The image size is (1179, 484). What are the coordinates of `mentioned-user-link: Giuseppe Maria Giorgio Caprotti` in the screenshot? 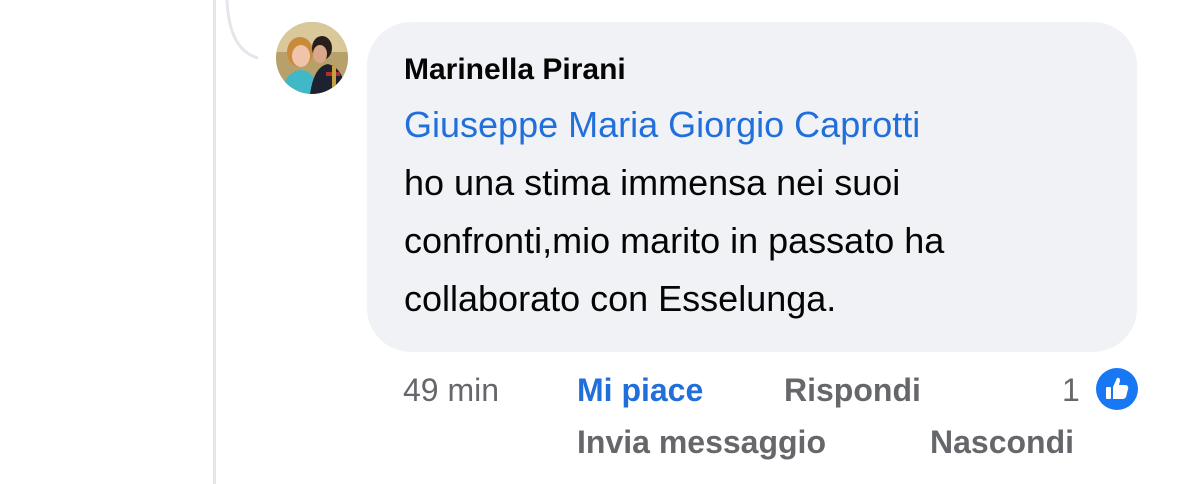 It's located at (752, 125).